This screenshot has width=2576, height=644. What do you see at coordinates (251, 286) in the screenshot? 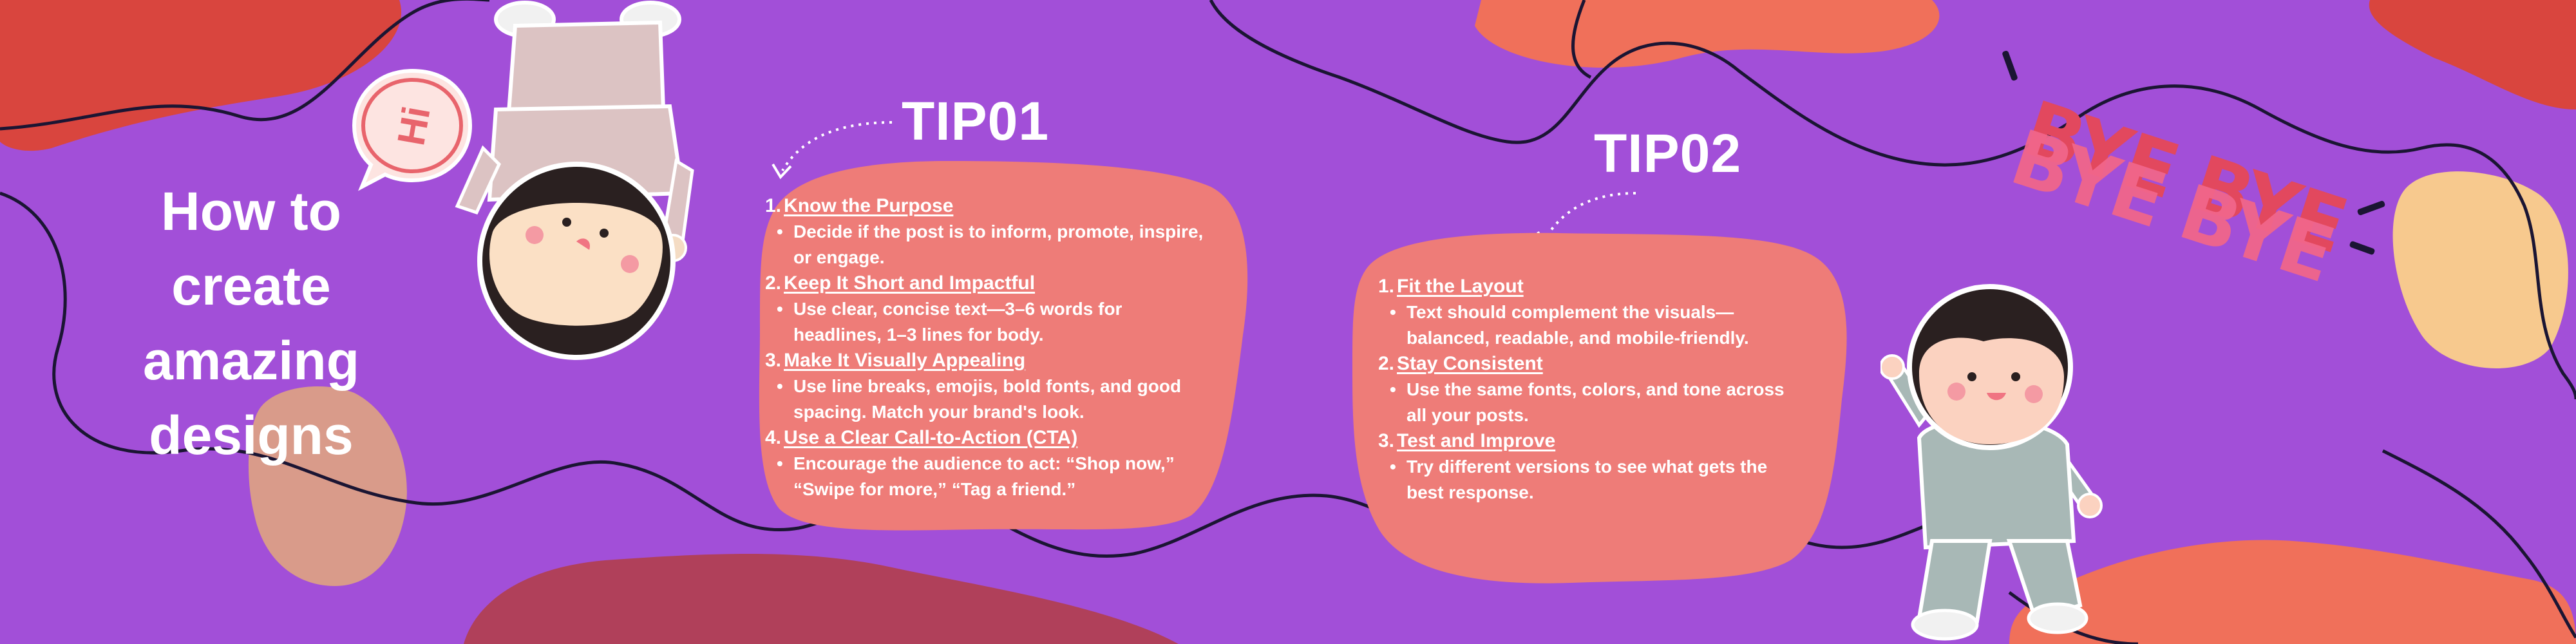
I see `title-line: create` at bounding box center [251, 286].